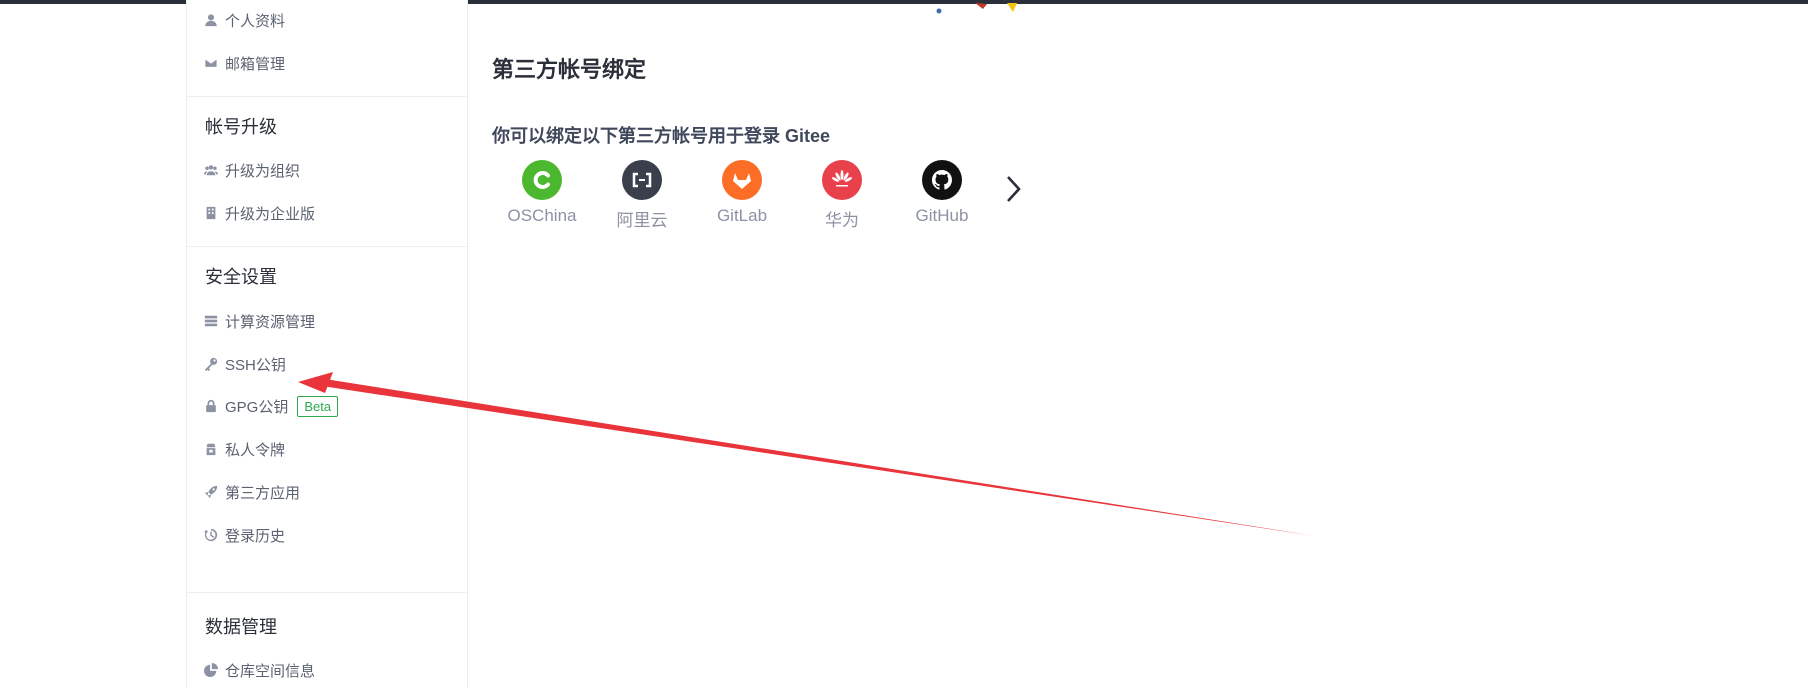  I want to click on page-title: 第三方帐号绑定, so click(569, 69).